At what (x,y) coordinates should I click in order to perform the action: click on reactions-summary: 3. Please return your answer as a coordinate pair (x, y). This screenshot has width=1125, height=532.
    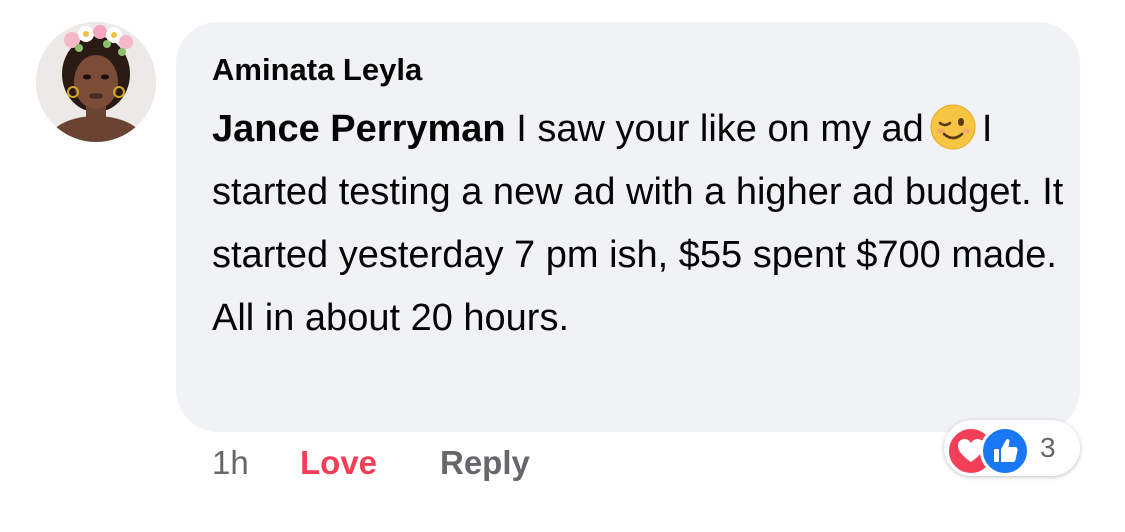
    Looking at the image, I should click on (1012, 448).